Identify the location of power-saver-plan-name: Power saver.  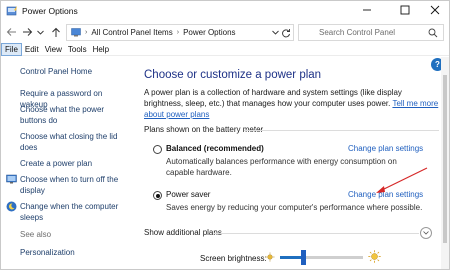
(188, 194).